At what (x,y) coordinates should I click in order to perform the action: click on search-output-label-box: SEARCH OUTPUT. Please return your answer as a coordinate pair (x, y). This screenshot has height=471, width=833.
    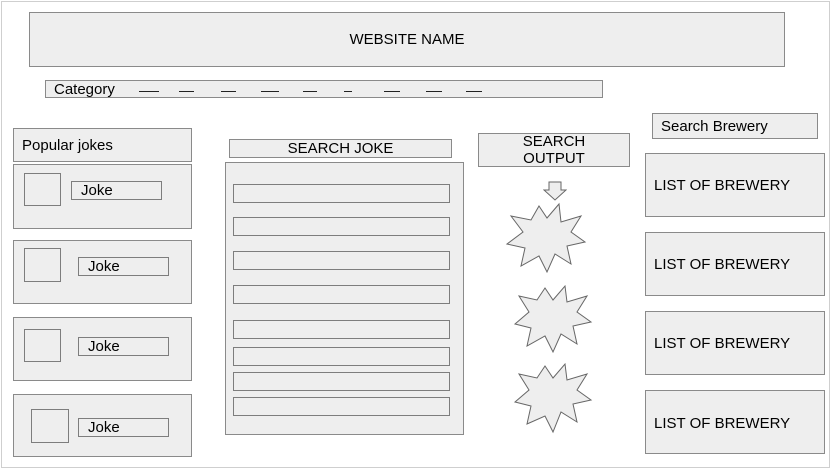
    Looking at the image, I should click on (554, 150).